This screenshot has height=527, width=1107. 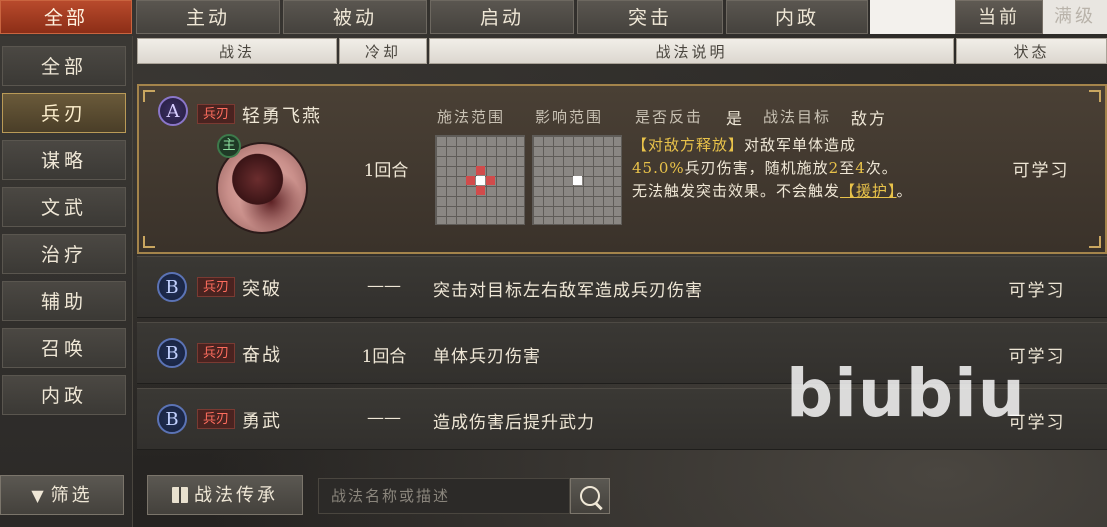 What do you see at coordinates (569, 117) in the screenshot?
I see `effect-range-label: 影响范围` at bounding box center [569, 117].